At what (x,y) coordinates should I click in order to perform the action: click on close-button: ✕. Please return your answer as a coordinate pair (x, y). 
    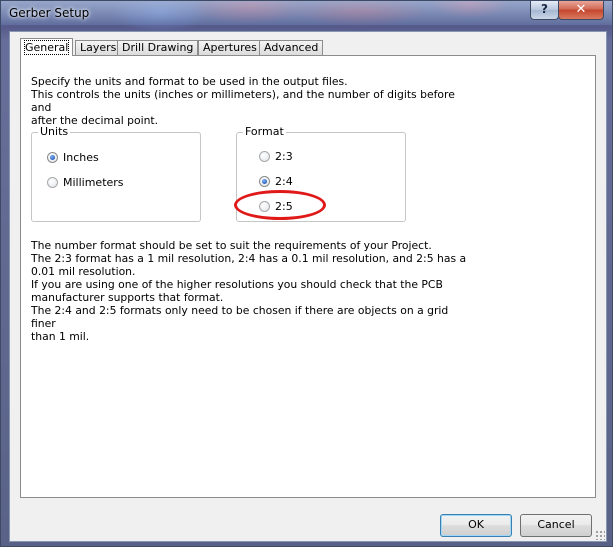
    Looking at the image, I should click on (581, 10).